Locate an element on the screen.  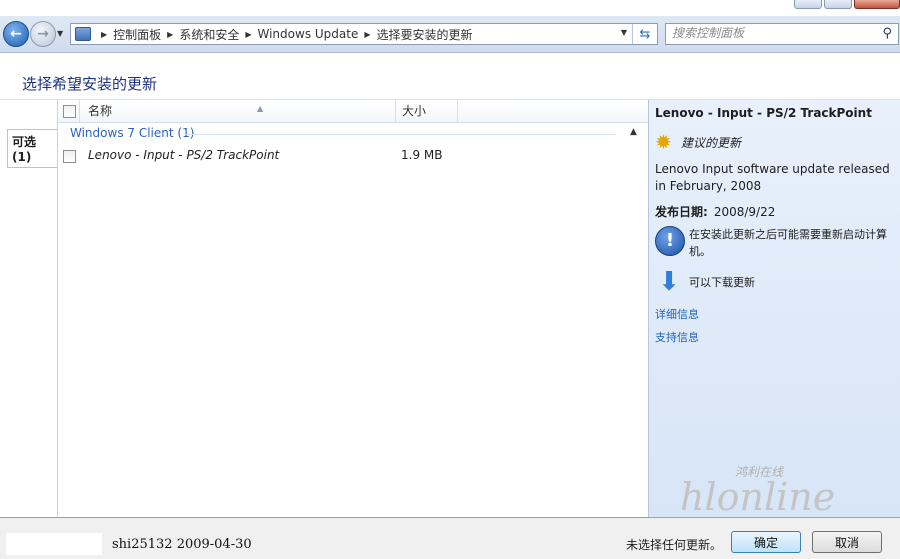
breadcrumb-control-panel: 控制面板 is located at coordinates (137, 34).